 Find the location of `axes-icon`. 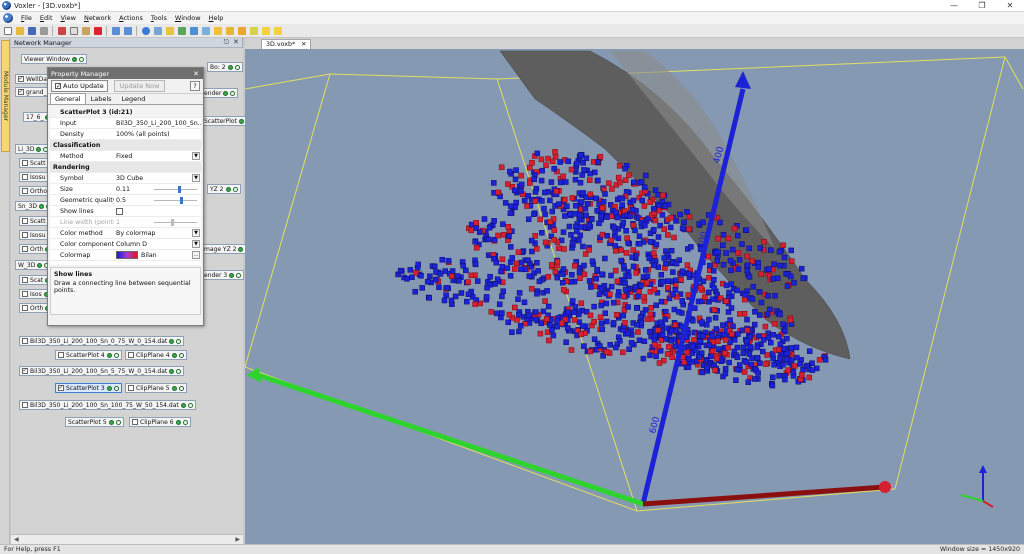

axes-icon is located at coordinates (265, 30).